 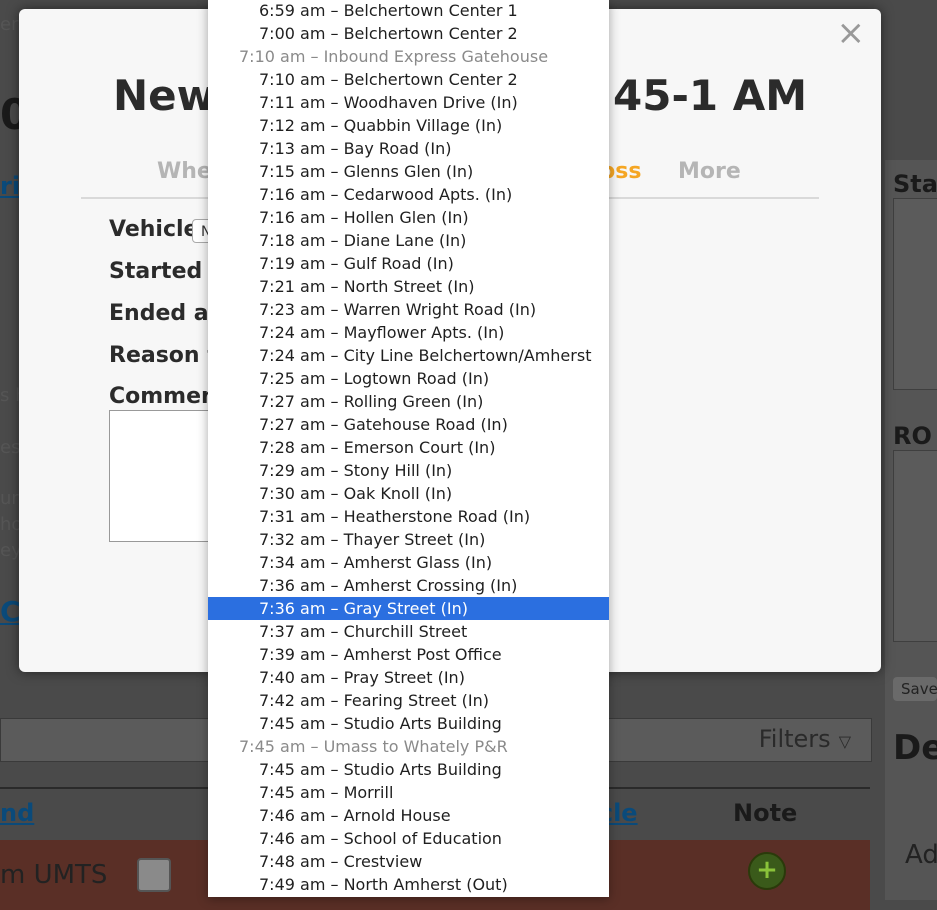 I want to click on dropdown-option: 7:21 am – North Street (In), so click(x=408, y=286).